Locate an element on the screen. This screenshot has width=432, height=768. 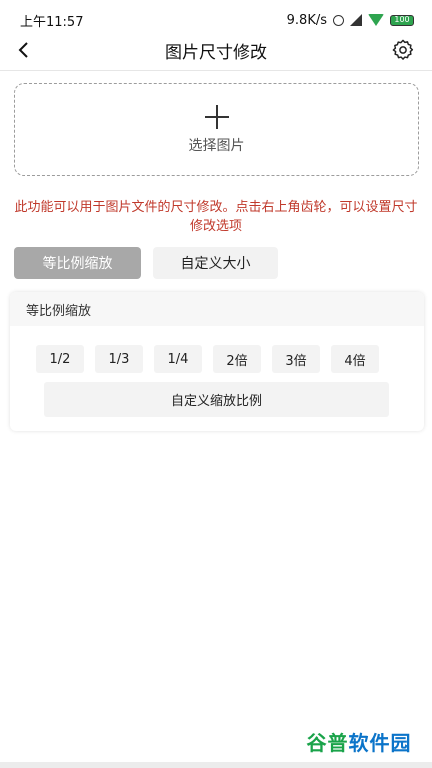
settings-button is located at coordinates (403, 50).